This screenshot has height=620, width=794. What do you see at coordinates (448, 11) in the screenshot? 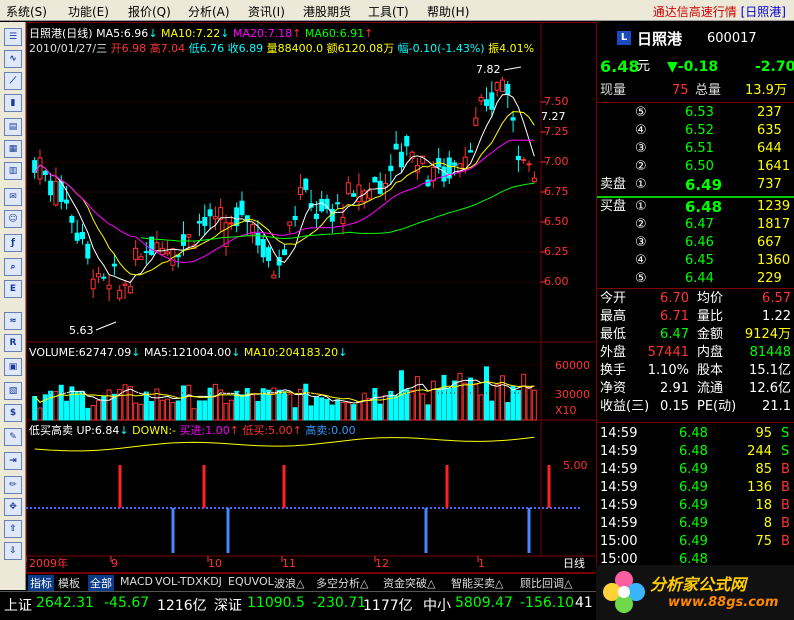
I see `menu-help: 帮助(H)` at bounding box center [448, 11].